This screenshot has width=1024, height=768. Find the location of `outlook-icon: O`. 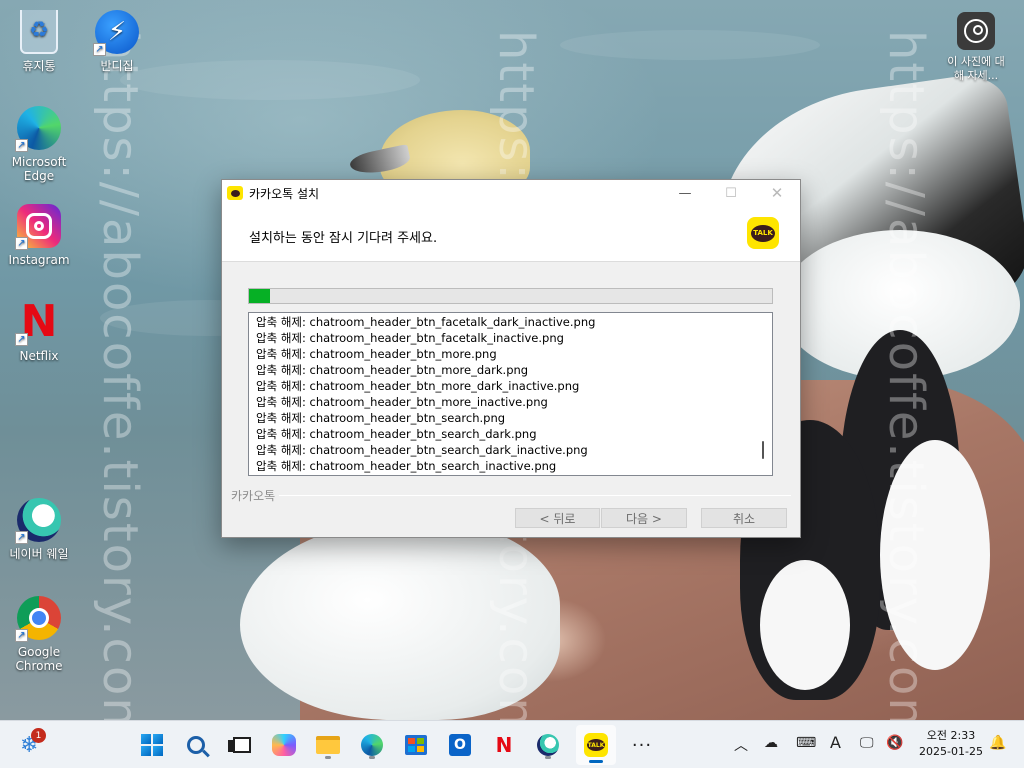

outlook-icon: O is located at coordinates (460, 745).